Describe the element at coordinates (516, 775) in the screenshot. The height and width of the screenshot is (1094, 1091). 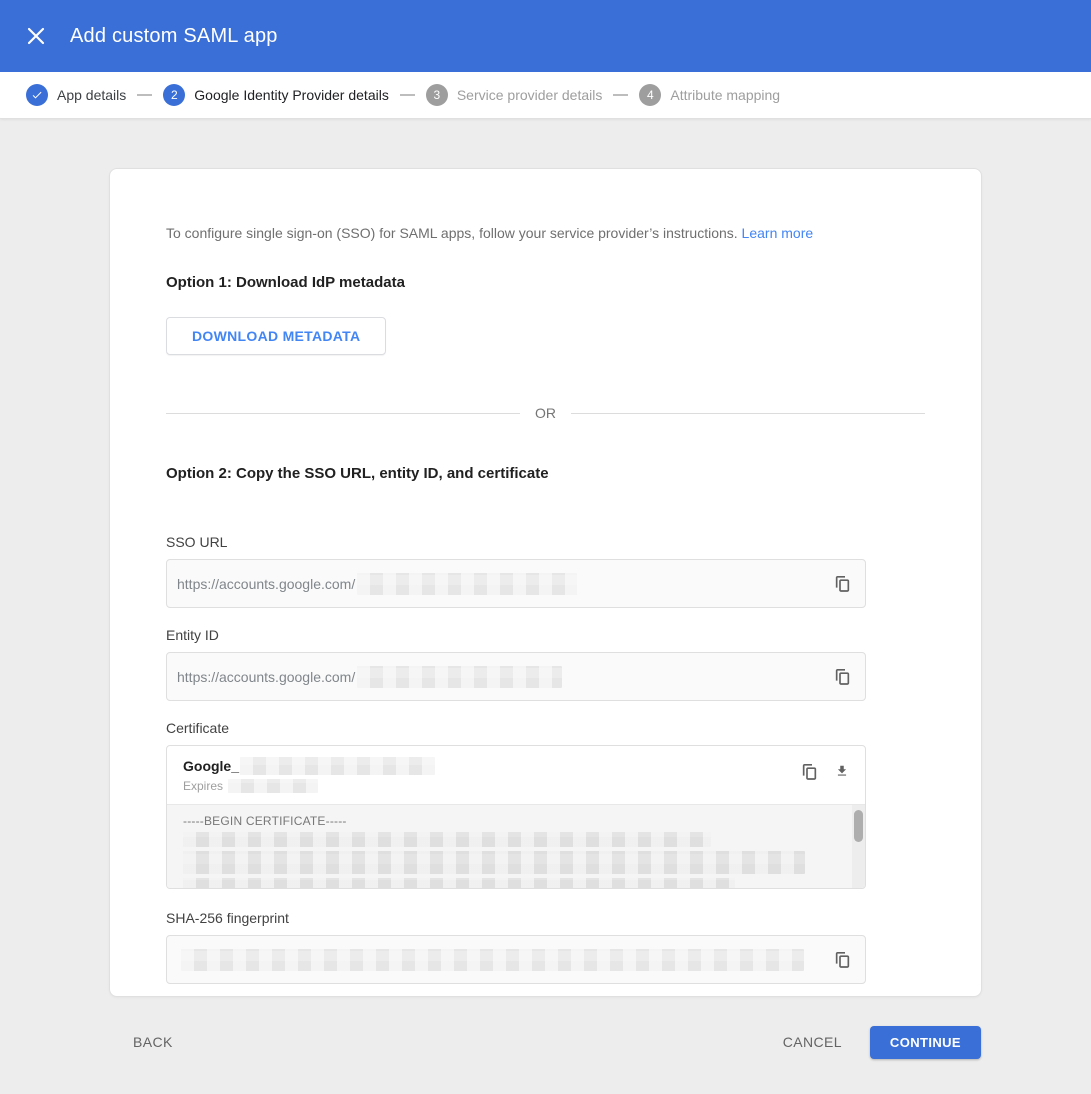
I see `certificate-header: Google_ Expires` at that location.